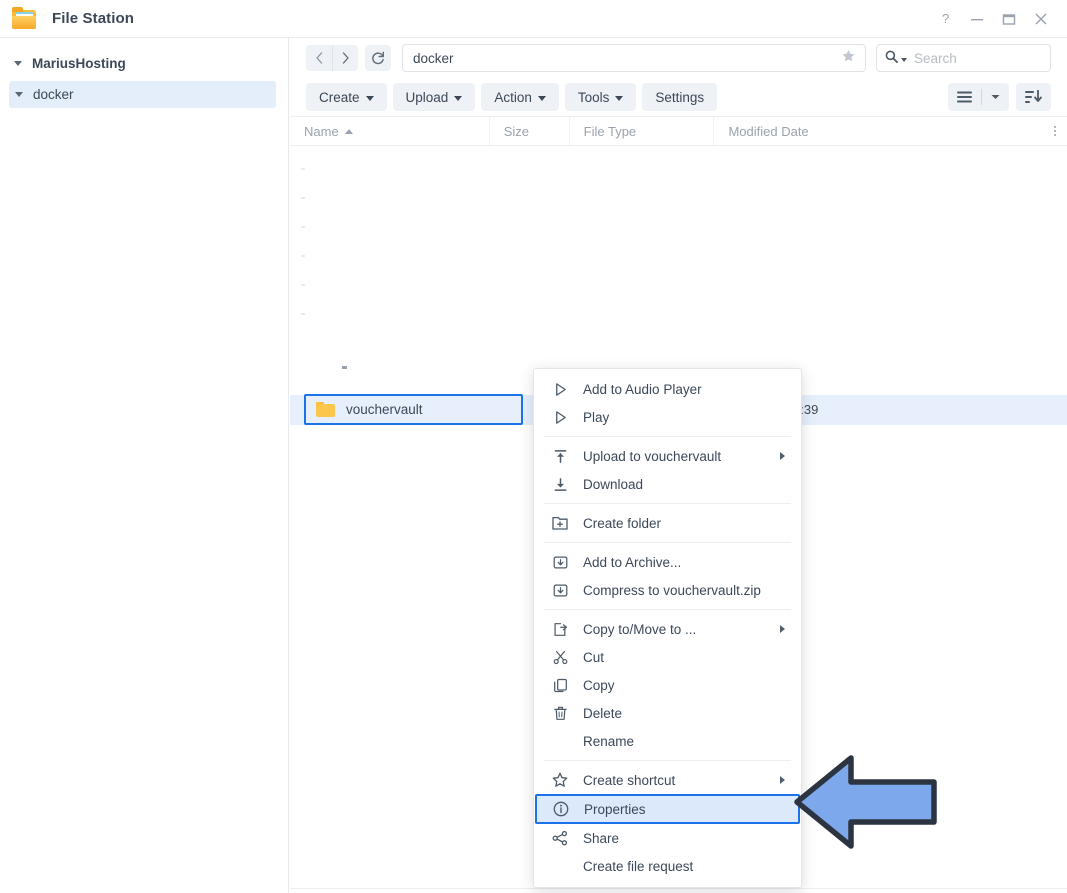 The width and height of the screenshot is (1067, 893). What do you see at coordinates (642, 131) in the screenshot?
I see `column-header-file-type: File Type` at bounding box center [642, 131].